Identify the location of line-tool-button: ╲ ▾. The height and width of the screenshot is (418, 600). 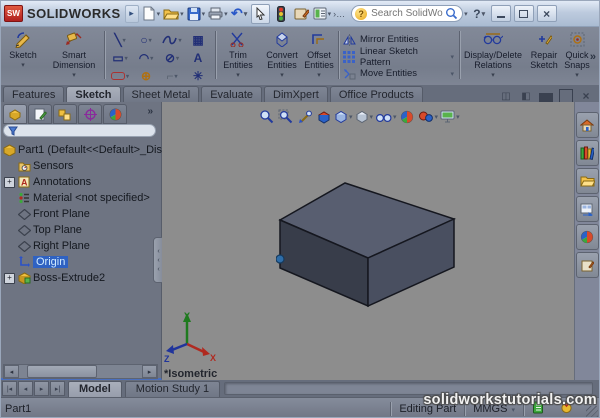
(120, 40).